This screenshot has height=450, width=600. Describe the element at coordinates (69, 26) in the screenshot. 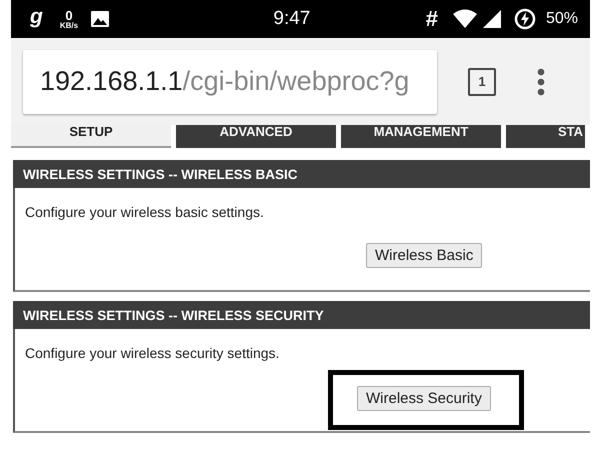

I see `speed-unit: KB/s` at that location.